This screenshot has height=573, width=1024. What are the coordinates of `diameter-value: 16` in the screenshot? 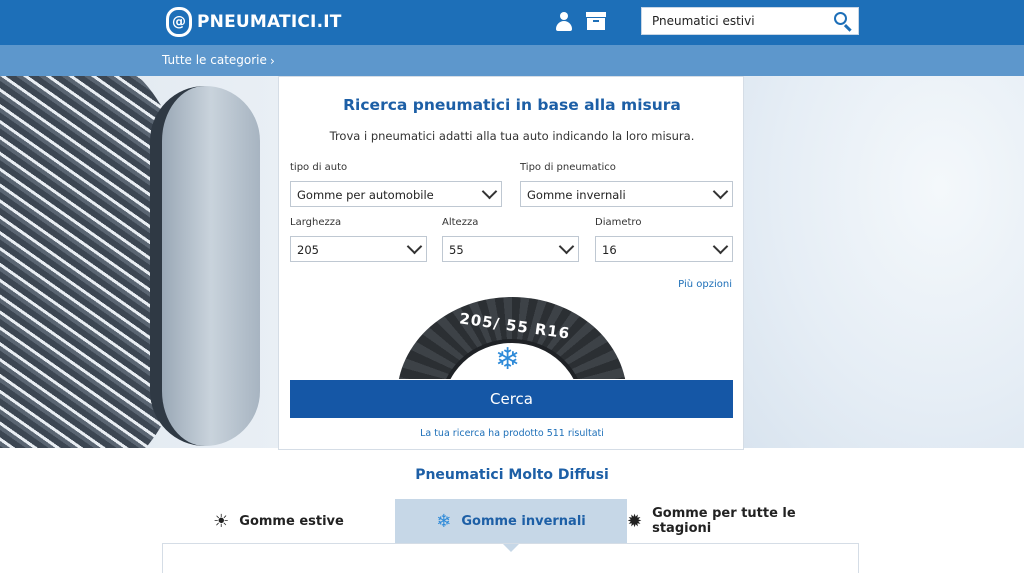 It's located at (609, 250).